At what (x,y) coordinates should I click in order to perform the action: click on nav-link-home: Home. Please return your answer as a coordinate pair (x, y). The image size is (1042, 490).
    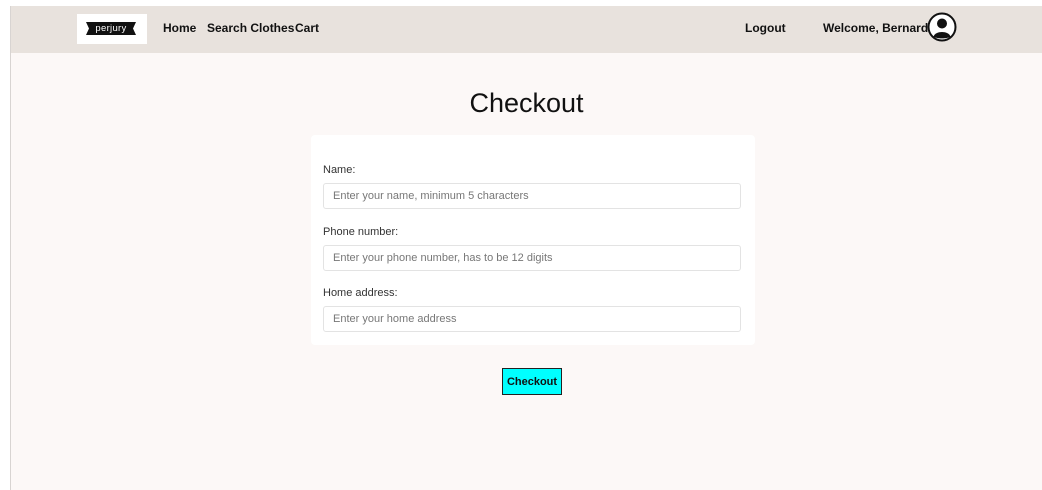
    Looking at the image, I should click on (179, 29).